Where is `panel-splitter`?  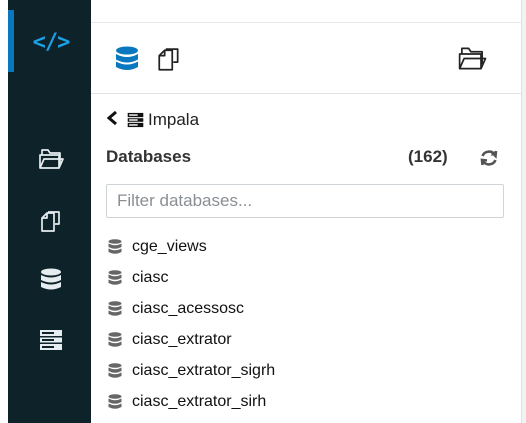
panel-splitter is located at coordinates (523, 211).